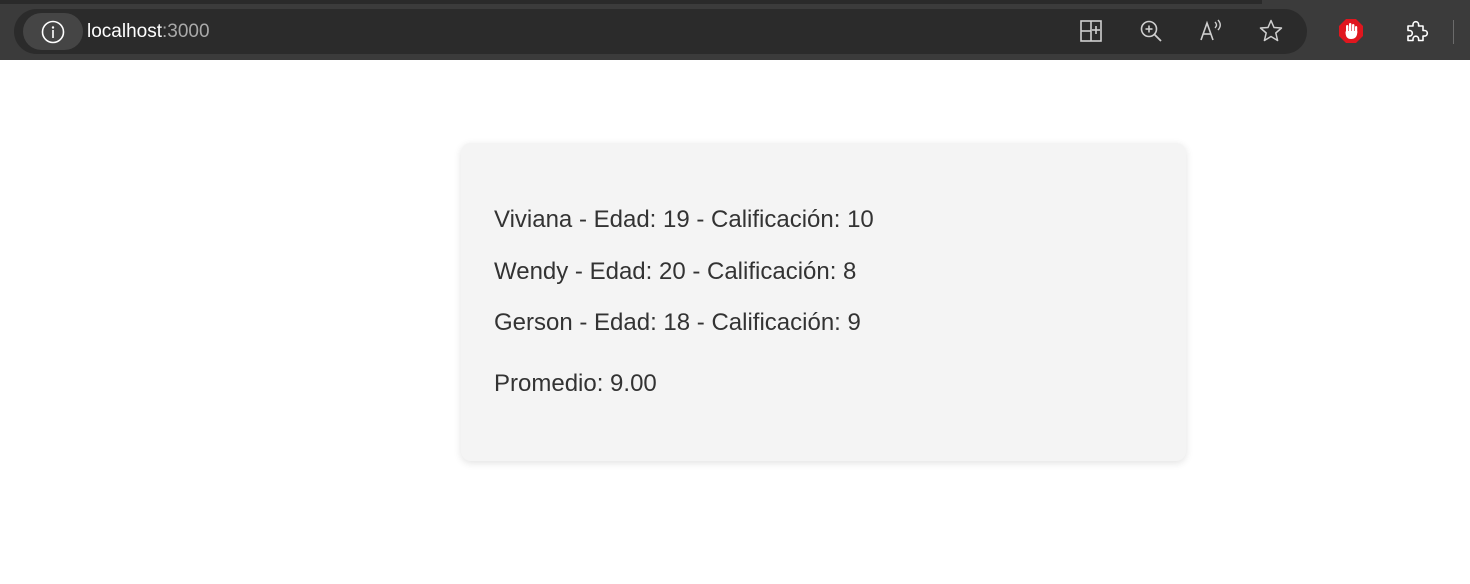 This screenshot has width=1470, height=584. Describe the element at coordinates (186, 31) in the screenshot. I see `url-port: :3000` at that location.